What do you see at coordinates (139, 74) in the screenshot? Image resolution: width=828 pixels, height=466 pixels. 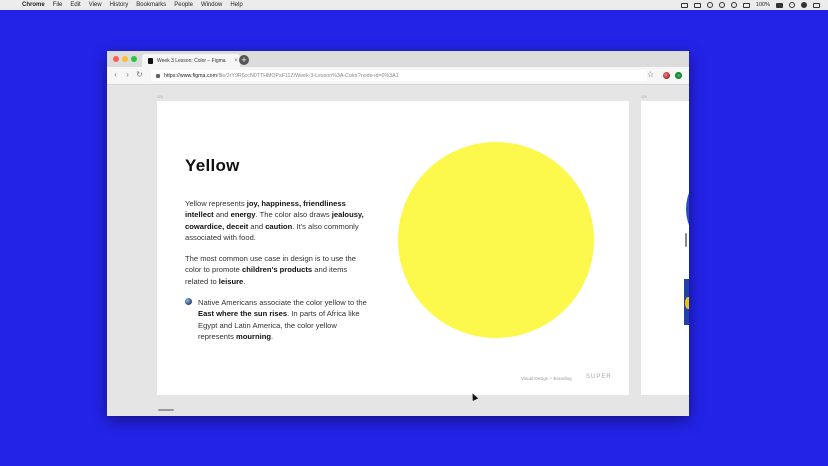 I see `reload-icon: ↻` at bounding box center [139, 74].